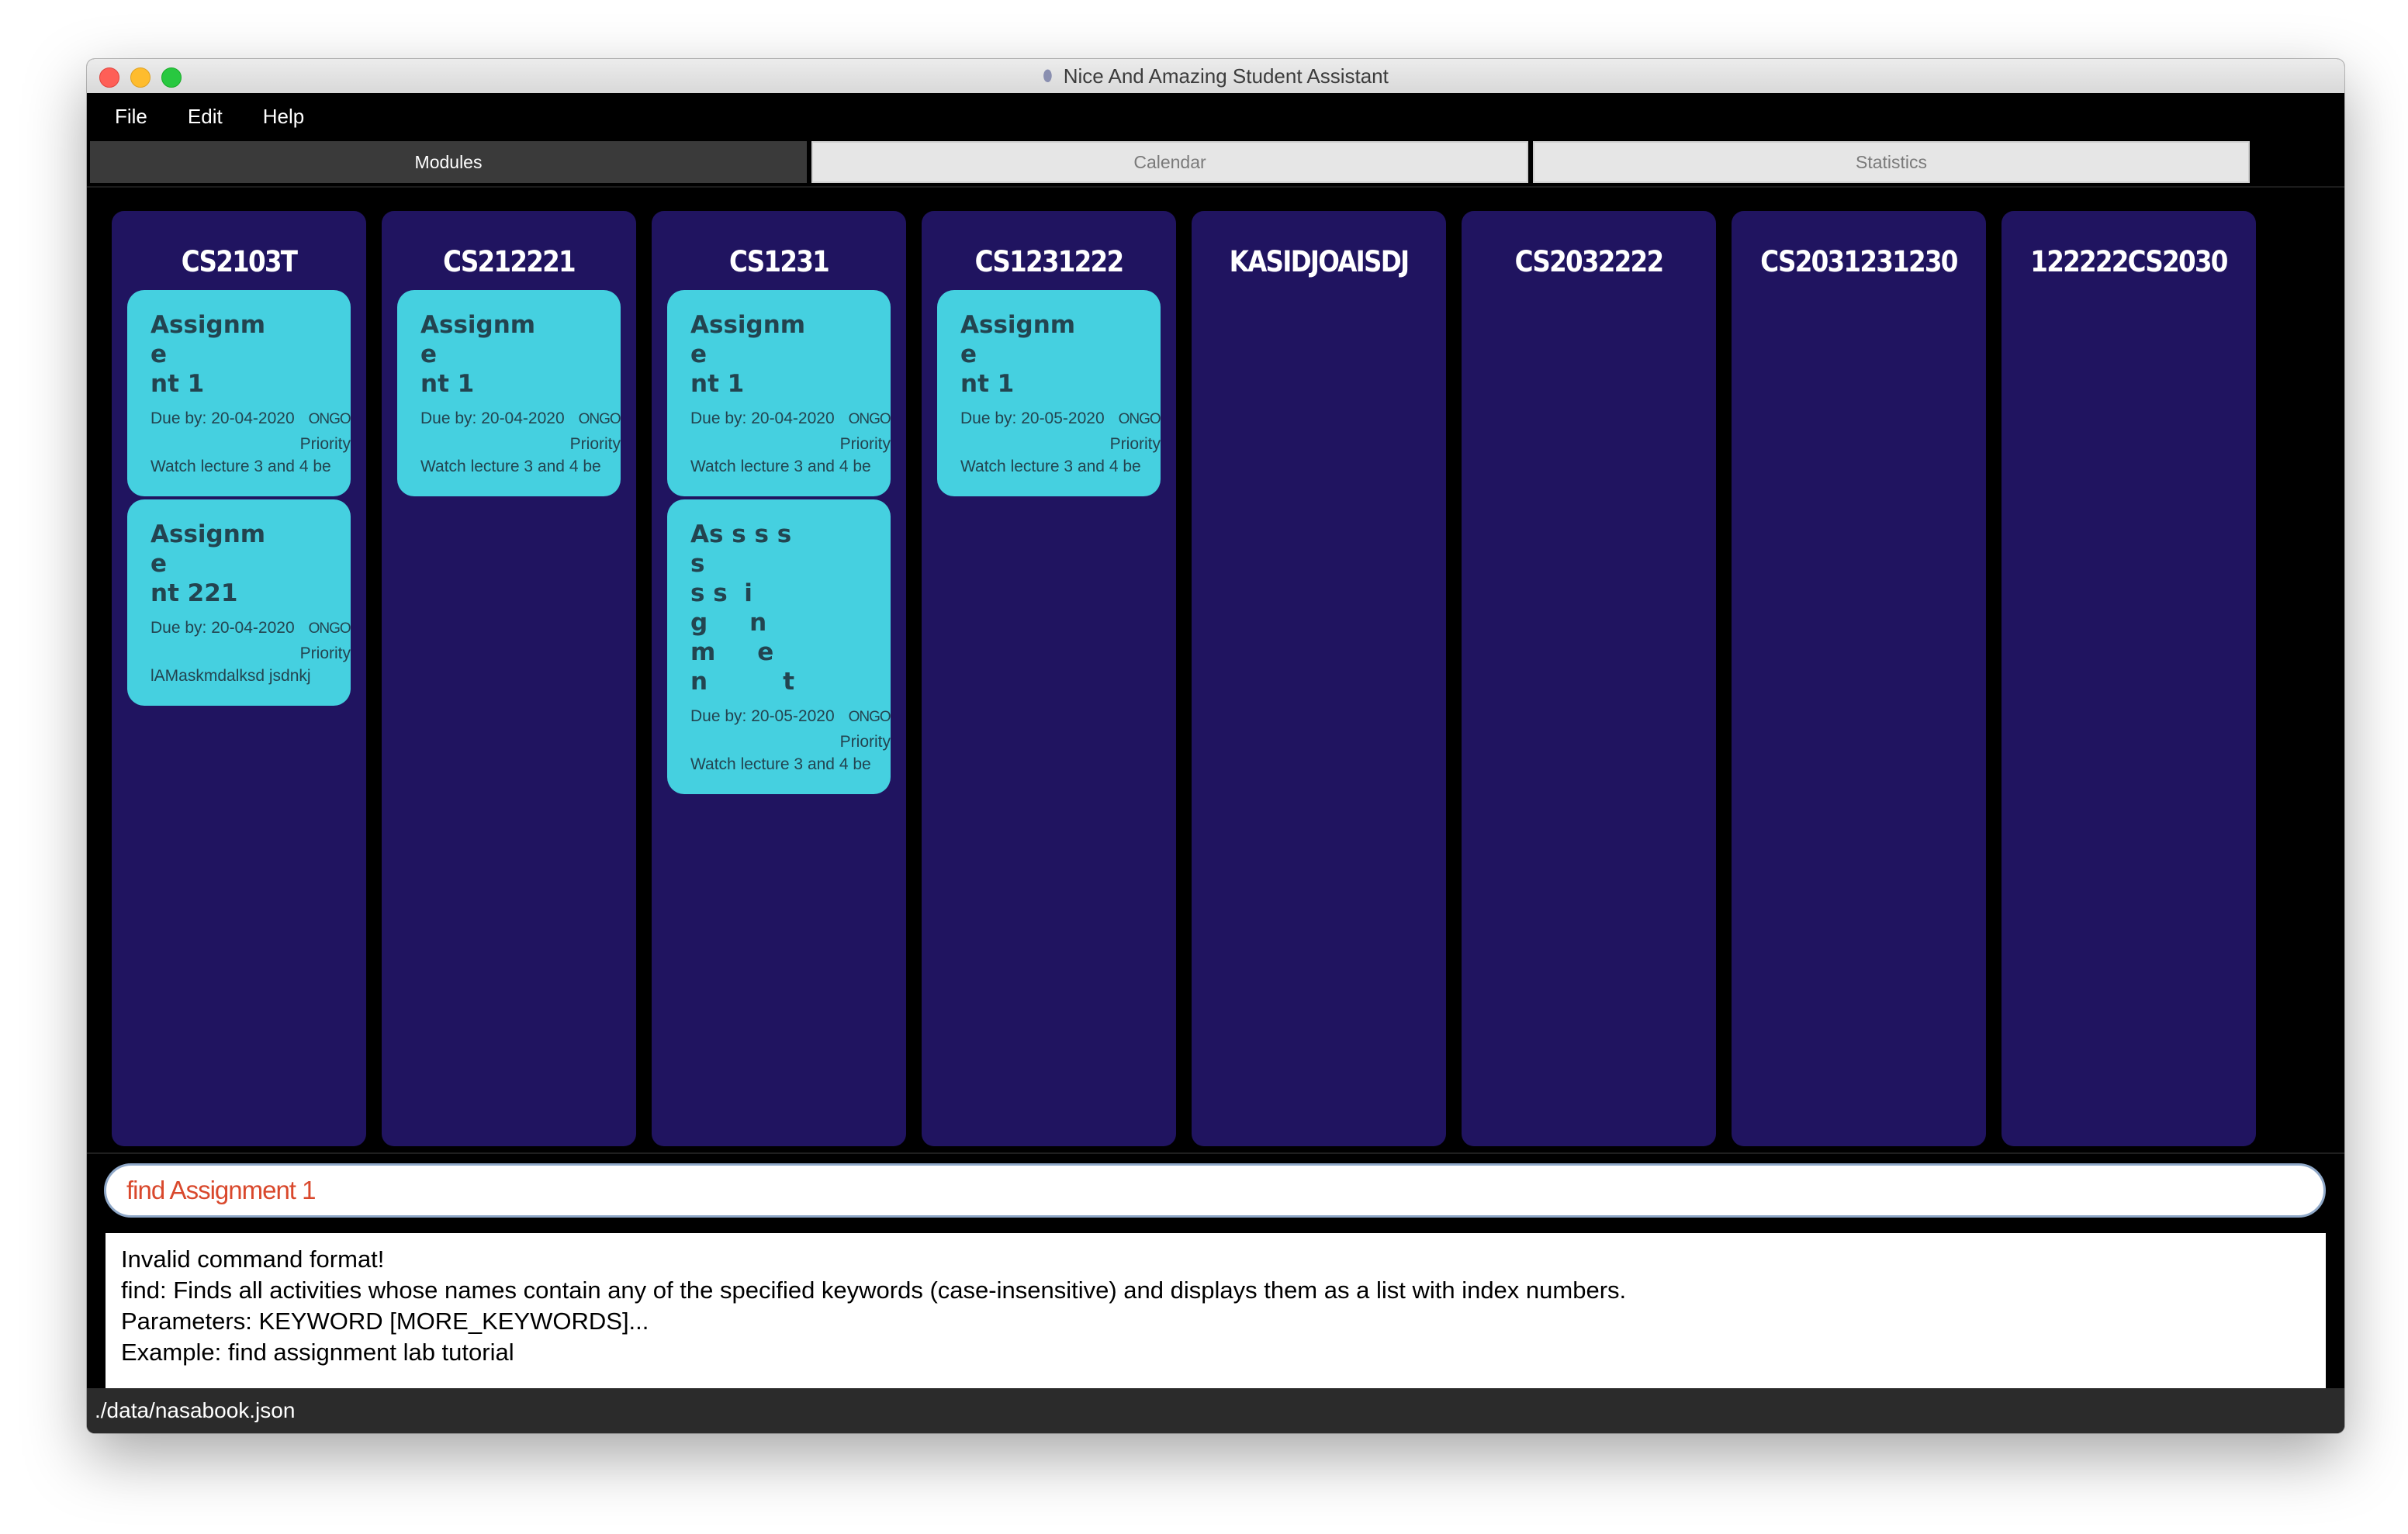  Describe the element at coordinates (742, 608) in the screenshot. I see `activity-name: As s s s s s s i g n m e n t` at that location.